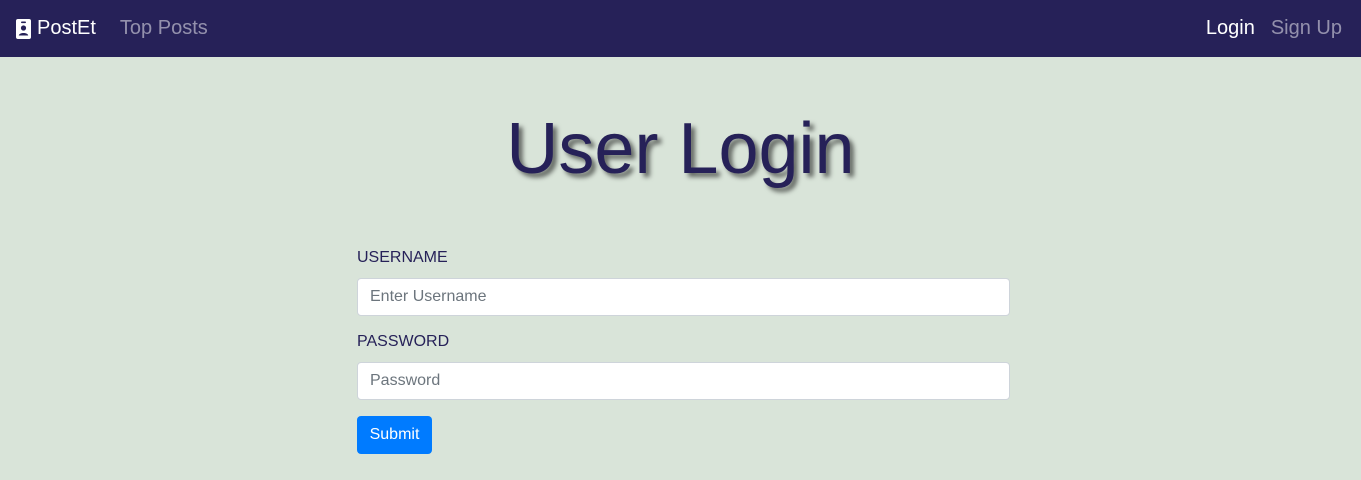  I want to click on password-group: PASSWORD, so click(683, 366).